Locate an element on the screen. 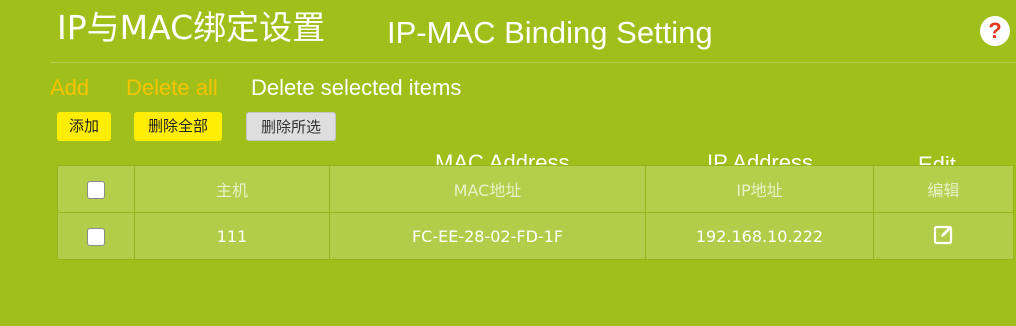  column-header-mac: MAC地址 is located at coordinates (487, 189).